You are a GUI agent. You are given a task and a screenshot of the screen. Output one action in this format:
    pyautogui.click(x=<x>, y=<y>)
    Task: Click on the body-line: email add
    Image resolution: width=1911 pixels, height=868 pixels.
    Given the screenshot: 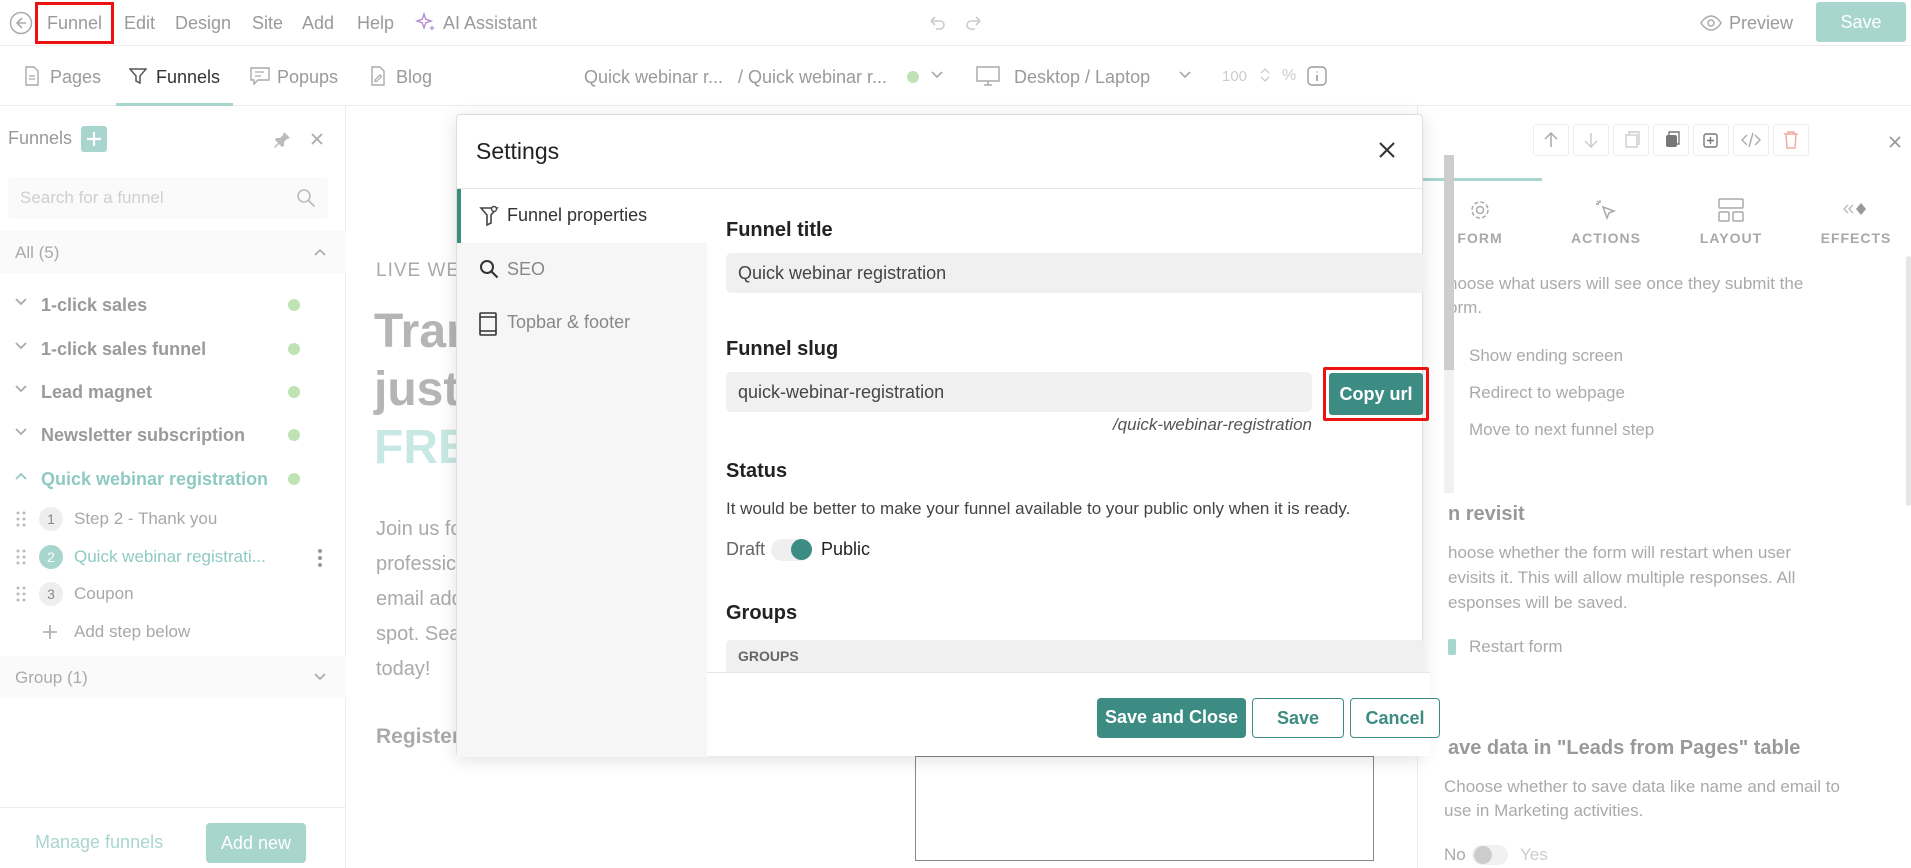 What is the action you would take?
    pyautogui.click(x=419, y=599)
    